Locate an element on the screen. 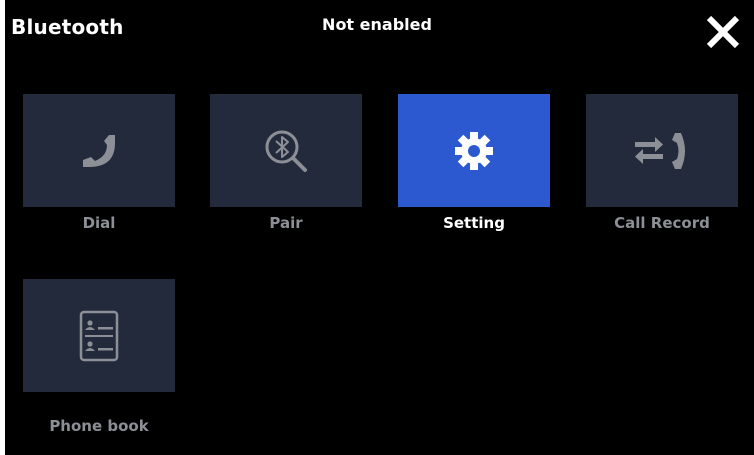  call-record-icon is located at coordinates (662, 151).